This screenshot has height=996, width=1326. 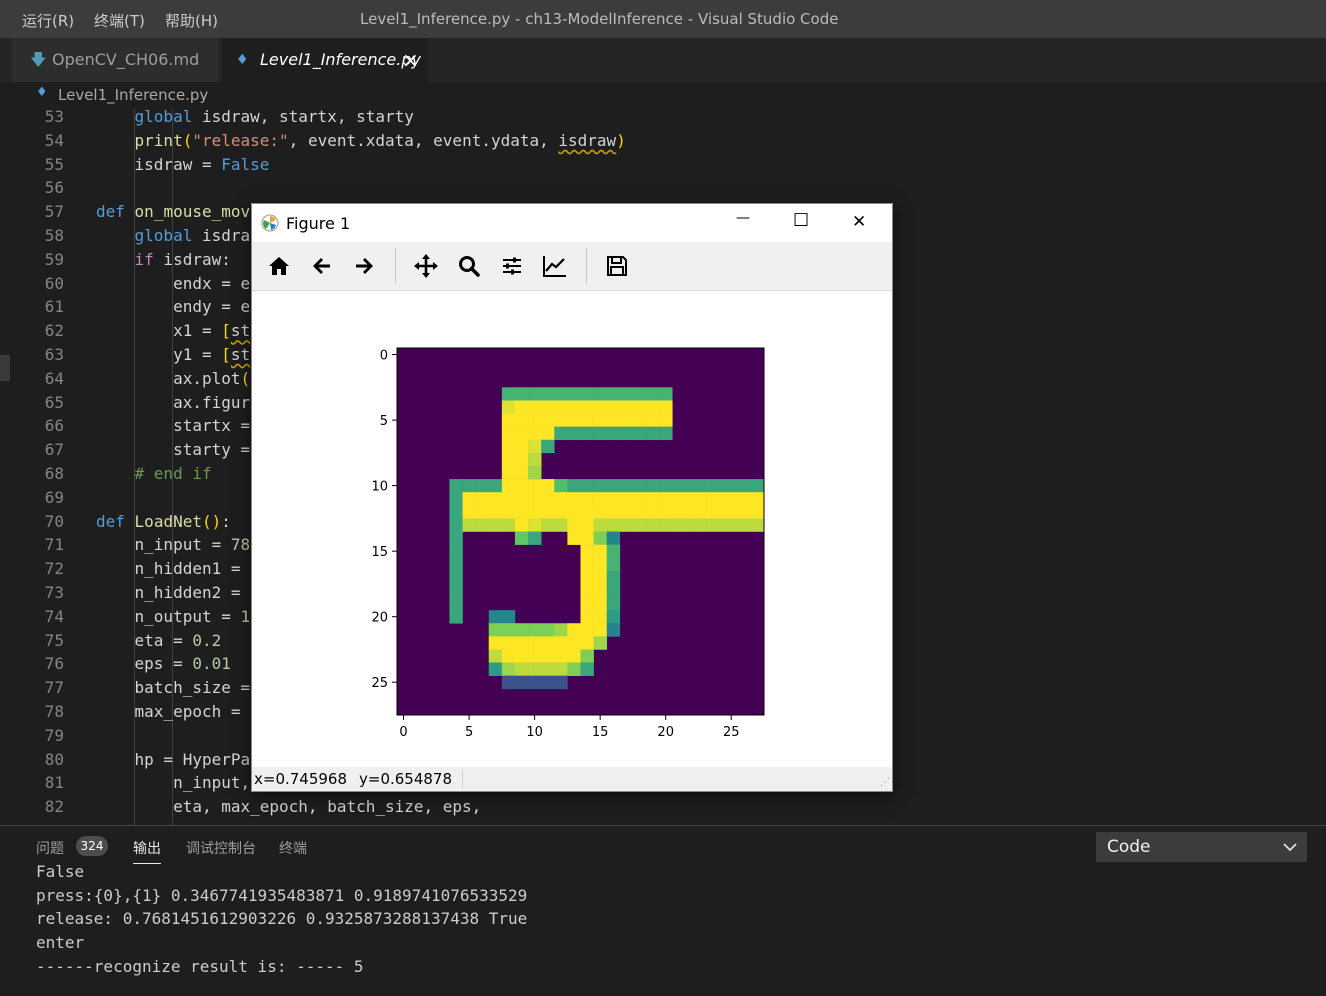 What do you see at coordinates (163, 522) in the screenshot?
I see `code-text: def LoadNet():` at bounding box center [163, 522].